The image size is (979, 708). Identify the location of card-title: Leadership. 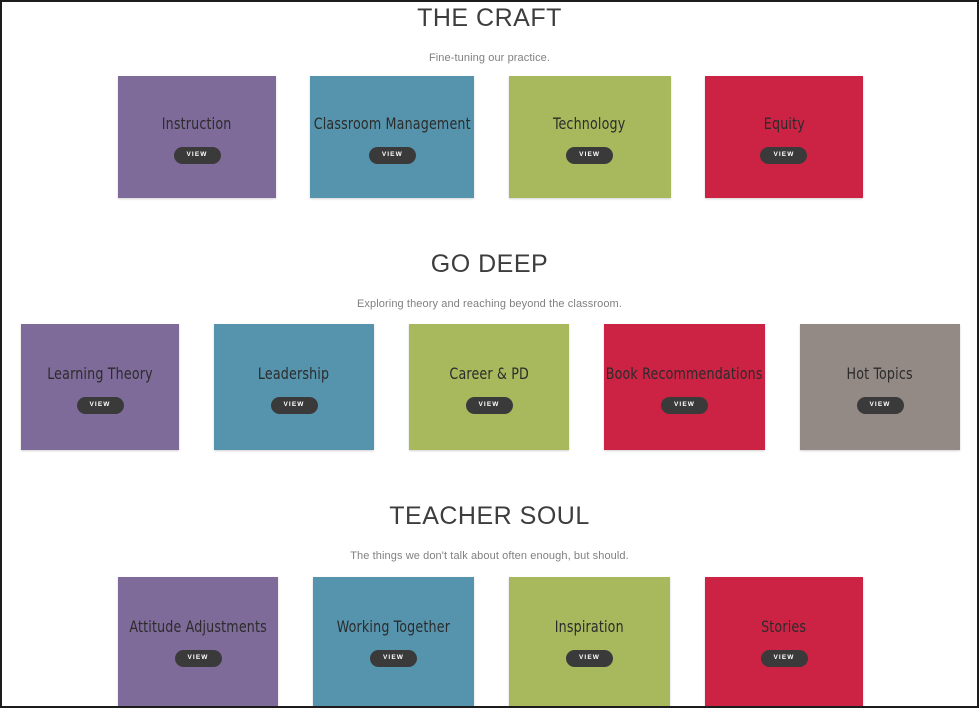
(294, 373).